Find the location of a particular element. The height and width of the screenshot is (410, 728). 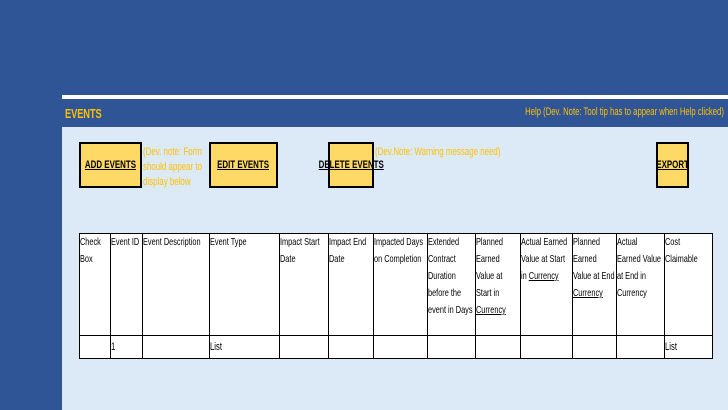

column-header: Cost Claimable is located at coordinates (688, 284).